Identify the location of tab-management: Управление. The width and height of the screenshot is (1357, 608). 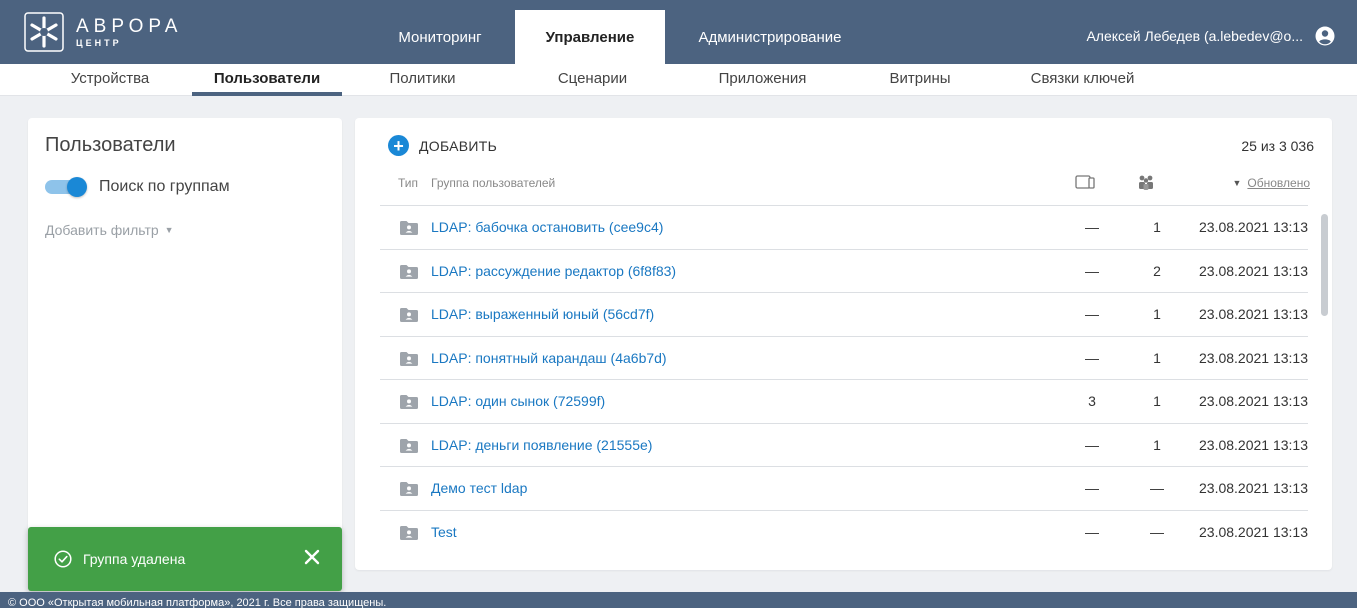
(590, 37).